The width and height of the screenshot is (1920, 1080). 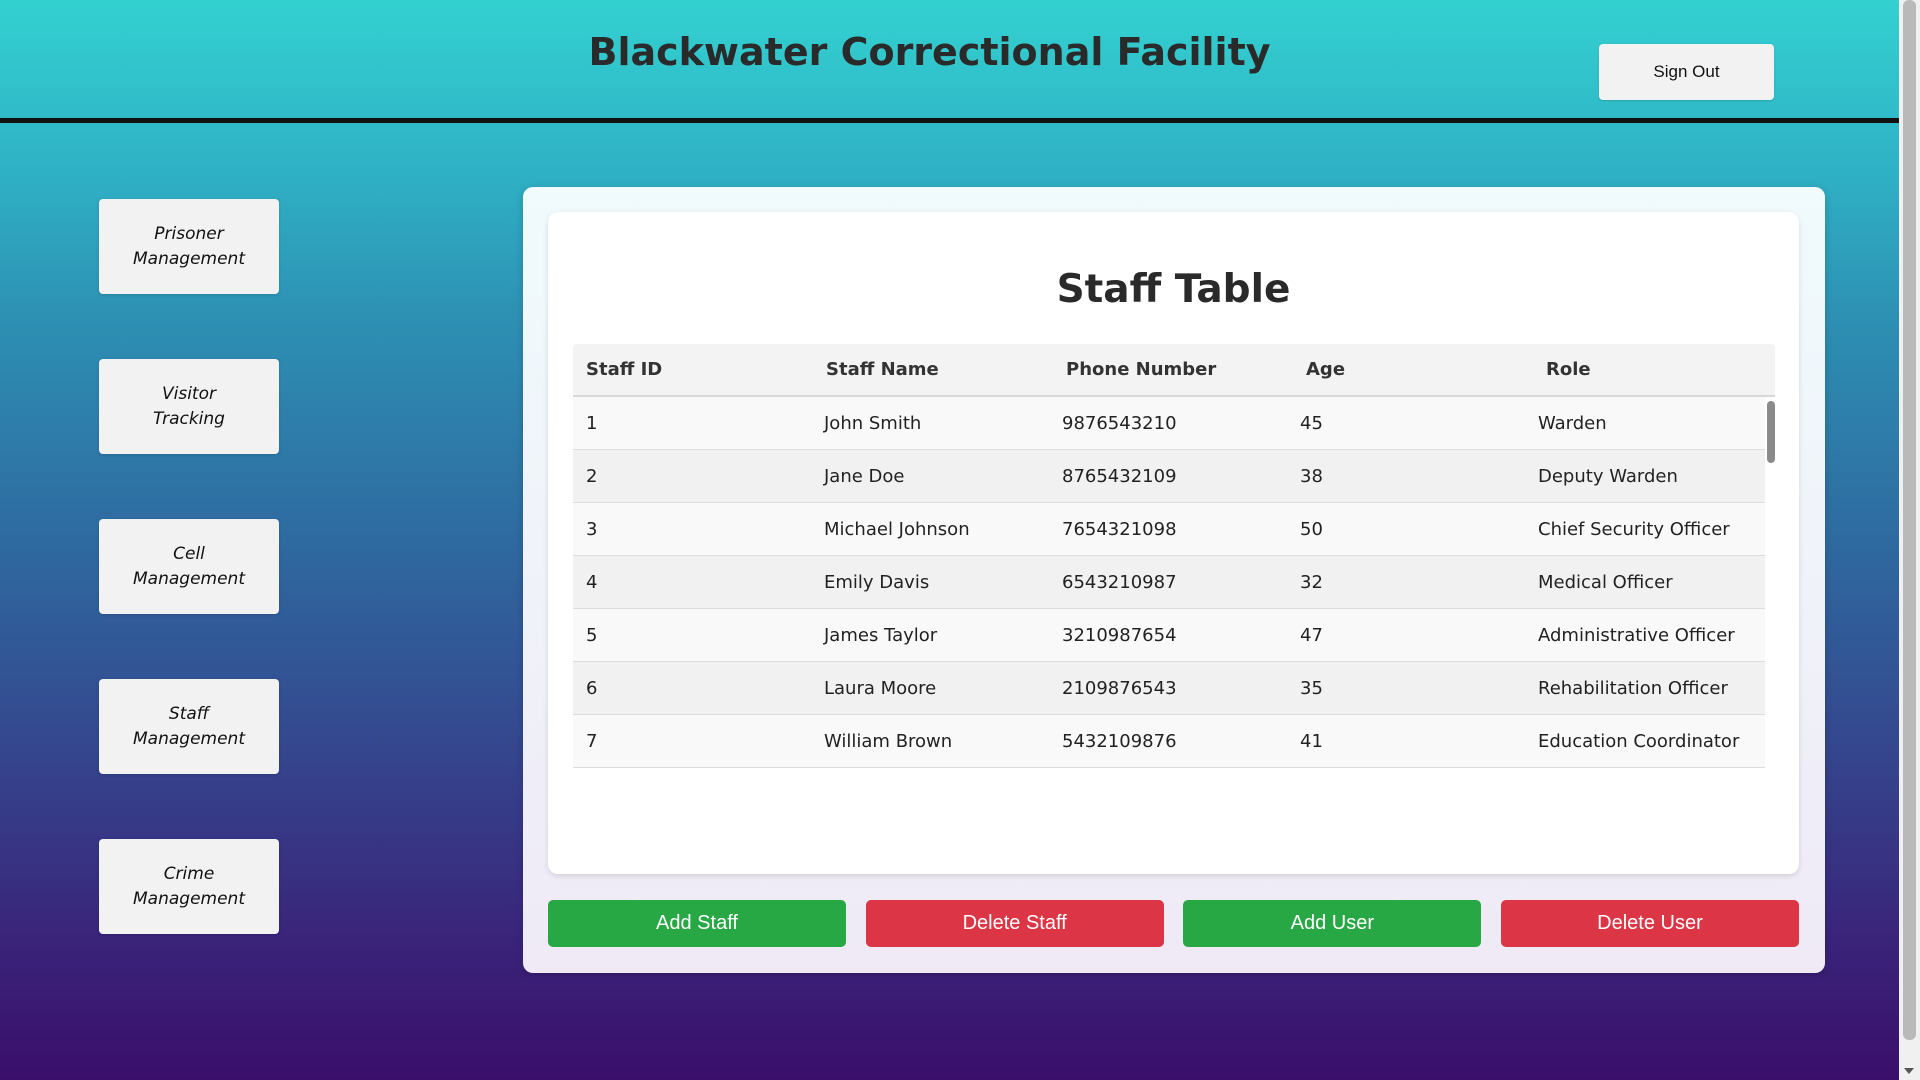 What do you see at coordinates (1311, 688) in the screenshot?
I see `cell-age: 35` at bounding box center [1311, 688].